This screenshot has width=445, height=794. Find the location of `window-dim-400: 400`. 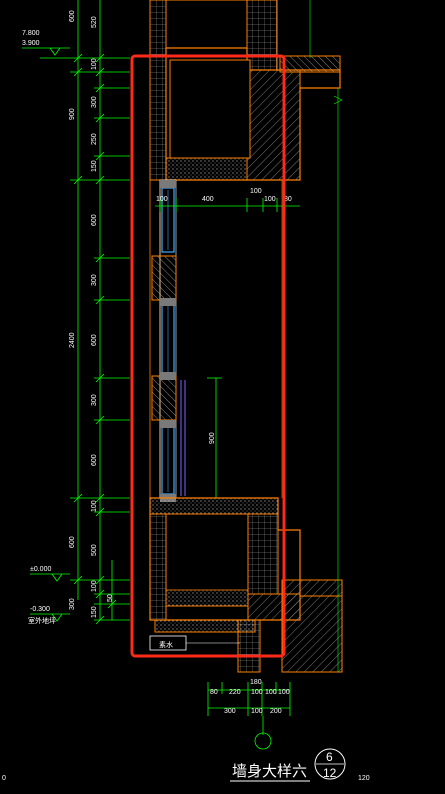

window-dim-400: 400 is located at coordinates (208, 199).